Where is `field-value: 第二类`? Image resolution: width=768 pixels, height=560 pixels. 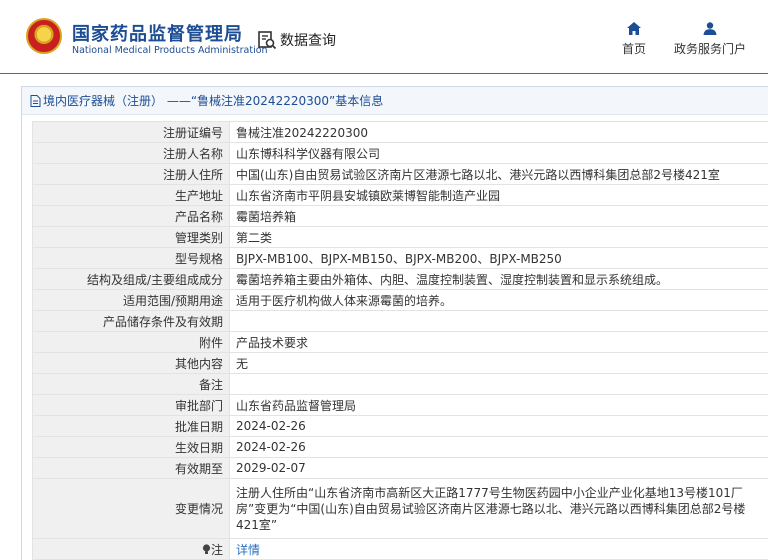 field-value: 第二类 is located at coordinates (498, 237).